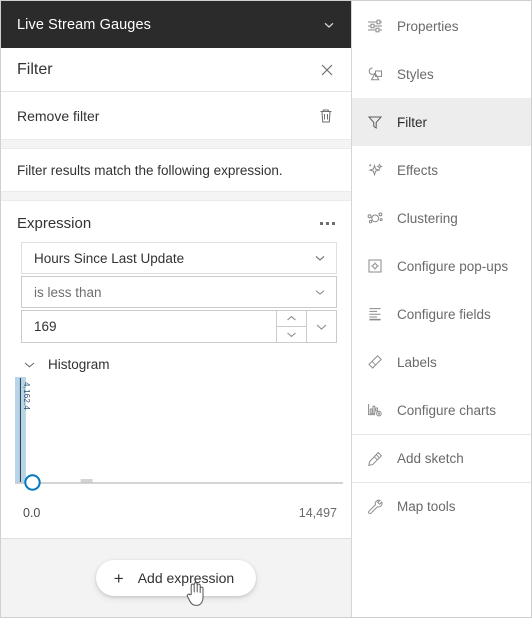  Describe the element at coordinates (417, 362) in the screenshot. I see `sidebar-item-label: Labels` at that location.